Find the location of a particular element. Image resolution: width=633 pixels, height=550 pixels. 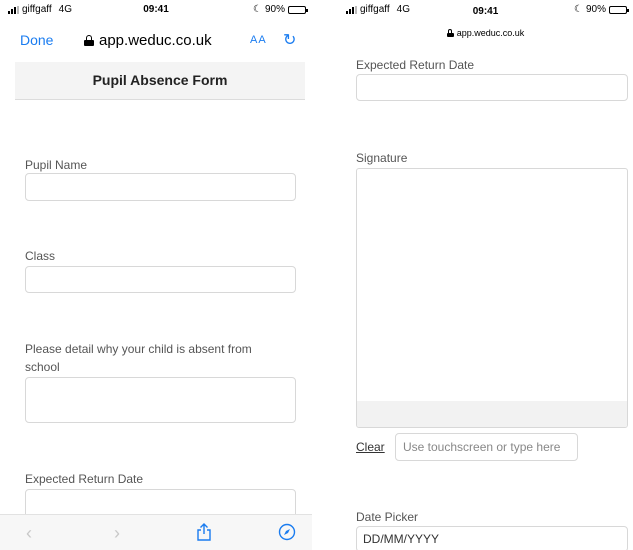

browser-toolbar: ‹ › is located at coordinates (156, 532).